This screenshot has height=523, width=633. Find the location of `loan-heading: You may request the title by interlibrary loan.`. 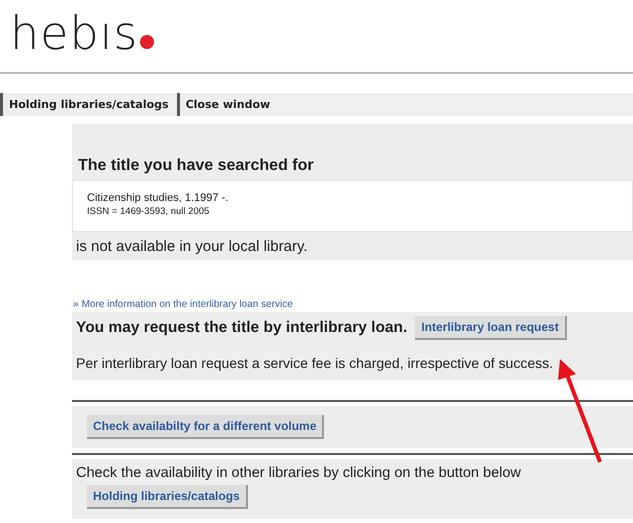

loan-heading: You may request the title by interlibrary loan. is located at coordinates (242, 328).